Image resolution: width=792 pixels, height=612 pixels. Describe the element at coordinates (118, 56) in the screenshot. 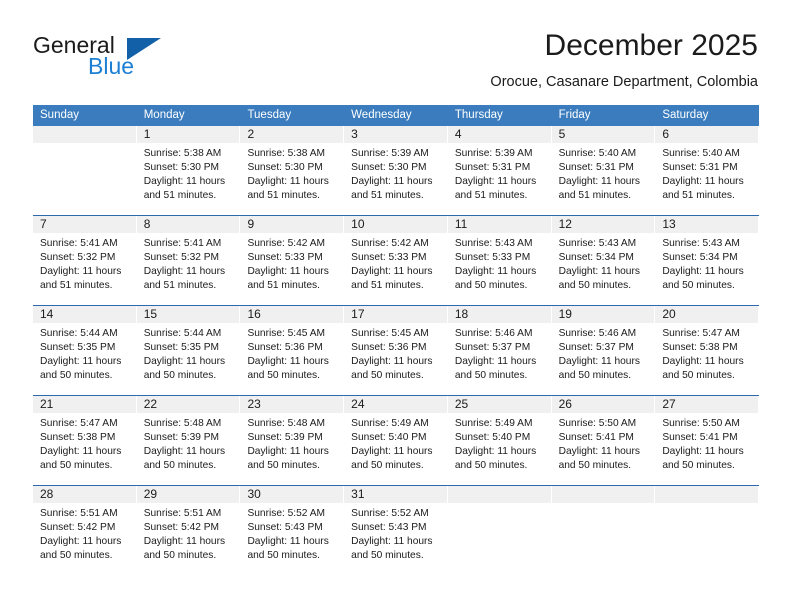

I see `generalblue-logo: General Blue` at that location.